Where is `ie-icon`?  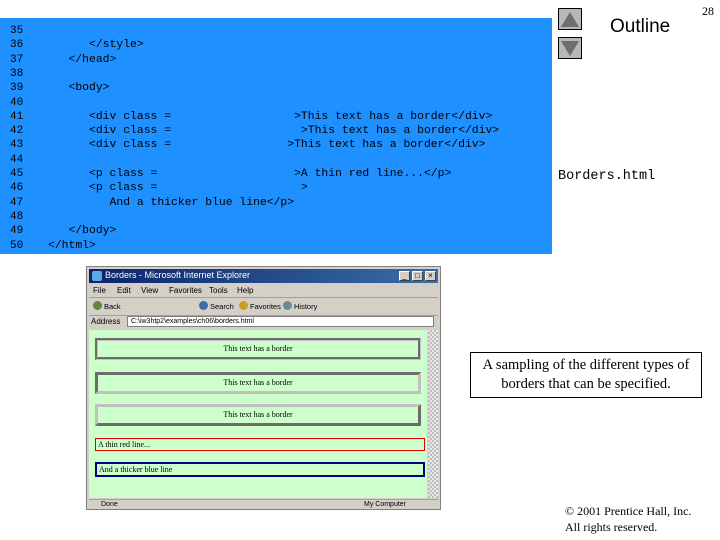
ie-icon is located at coordinates (97, 276).